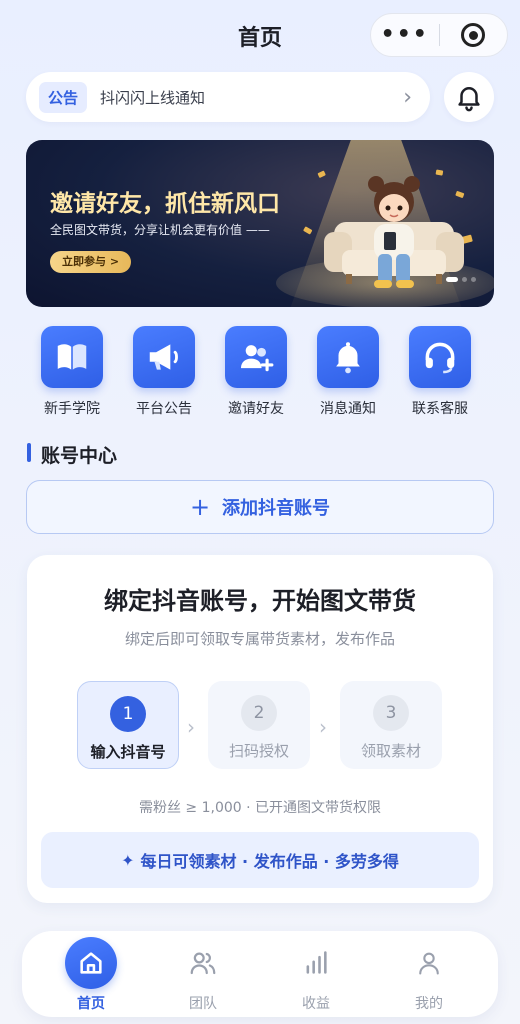  Describe the element at coordinates (79, 456) in the screenshot. I see `section-title: 账号中心` at that location.